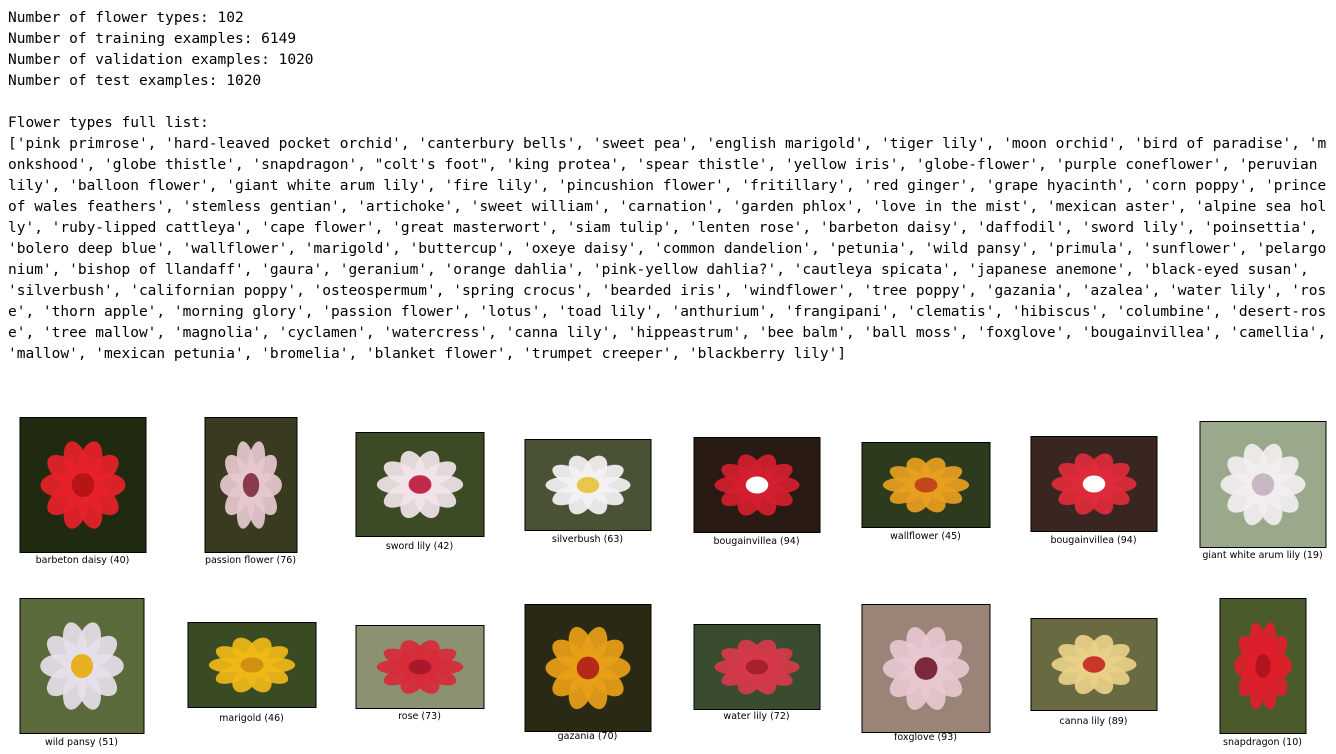 The image size is (1336, 754). What do you see at coordinates (1093, 721) in the screenshot?
I see `sample-caption: canna lily (89)` at bounding box center [1093, 721].